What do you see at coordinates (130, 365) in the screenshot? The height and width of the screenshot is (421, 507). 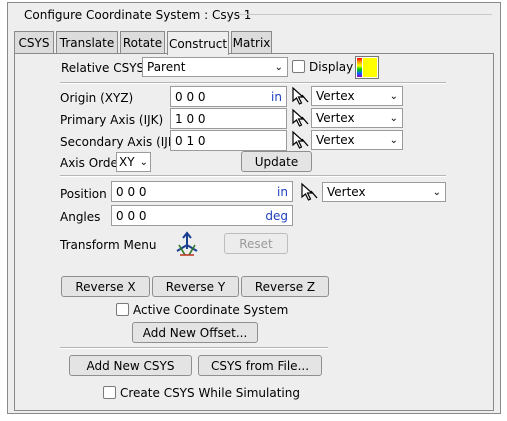 I see `add-new-csys-button: Add New CSYS` at bounding box center [130, 365].